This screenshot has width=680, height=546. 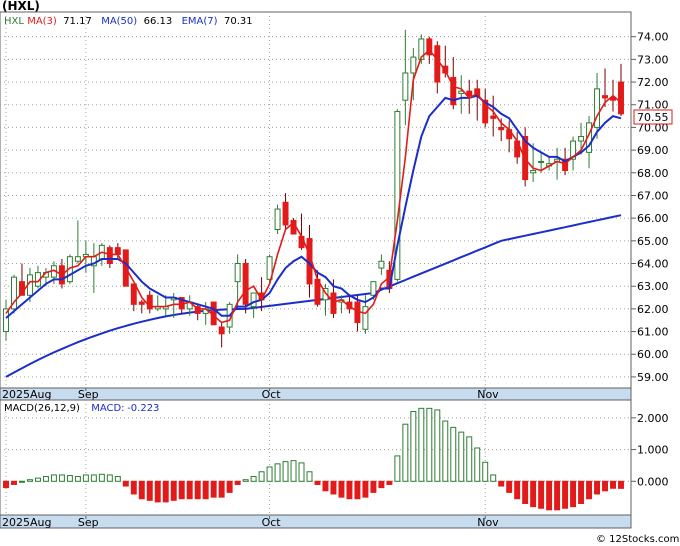 What do you see at coordinates (653, 241) in the screenshot?
I see `price-tick-label: 65.00` at bounding box center [653, 241].